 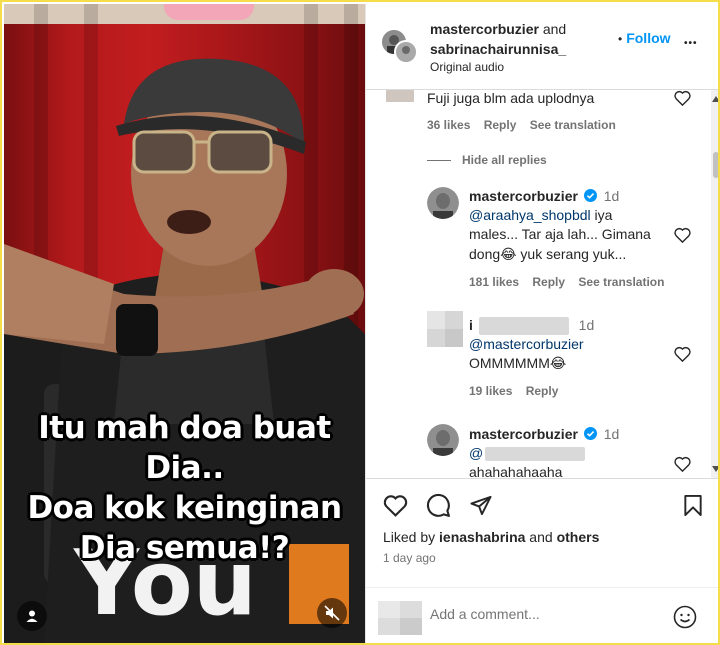 I want to click on reply2-reply-button: Reply, so click(x=542, y=391).